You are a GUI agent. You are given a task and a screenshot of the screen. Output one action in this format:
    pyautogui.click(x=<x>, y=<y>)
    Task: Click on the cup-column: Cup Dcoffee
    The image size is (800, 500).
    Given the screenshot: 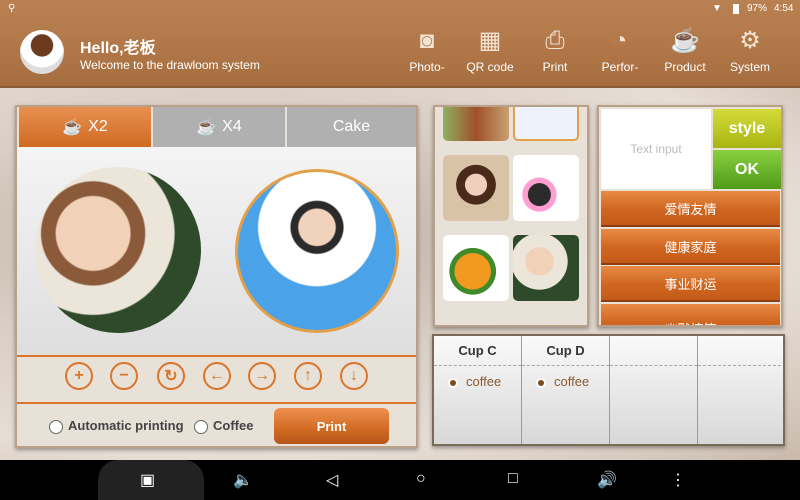 What is the action you would take?
    pyautogui.click(x=566, y=390)
    